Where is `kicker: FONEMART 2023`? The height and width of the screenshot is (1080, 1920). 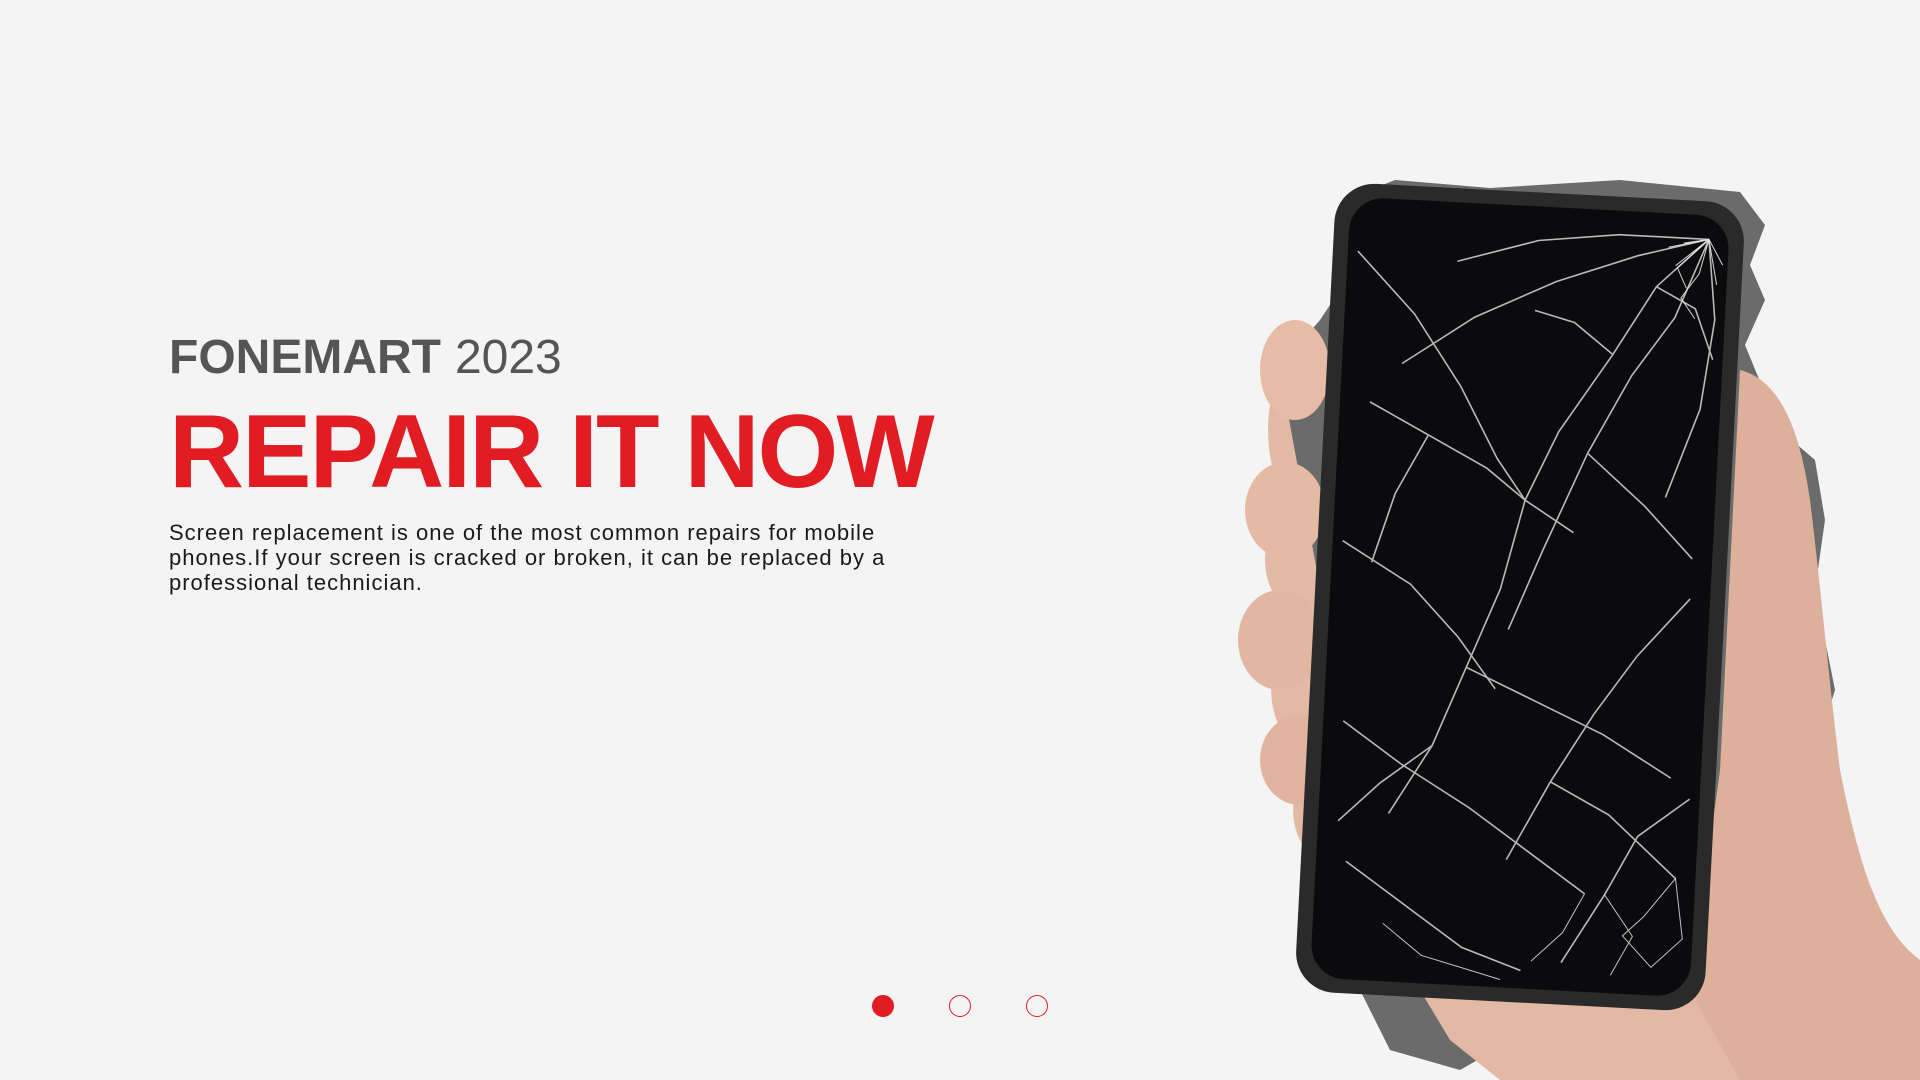 kicker: FONEMART 2023 is located at coordinates (539, 358).